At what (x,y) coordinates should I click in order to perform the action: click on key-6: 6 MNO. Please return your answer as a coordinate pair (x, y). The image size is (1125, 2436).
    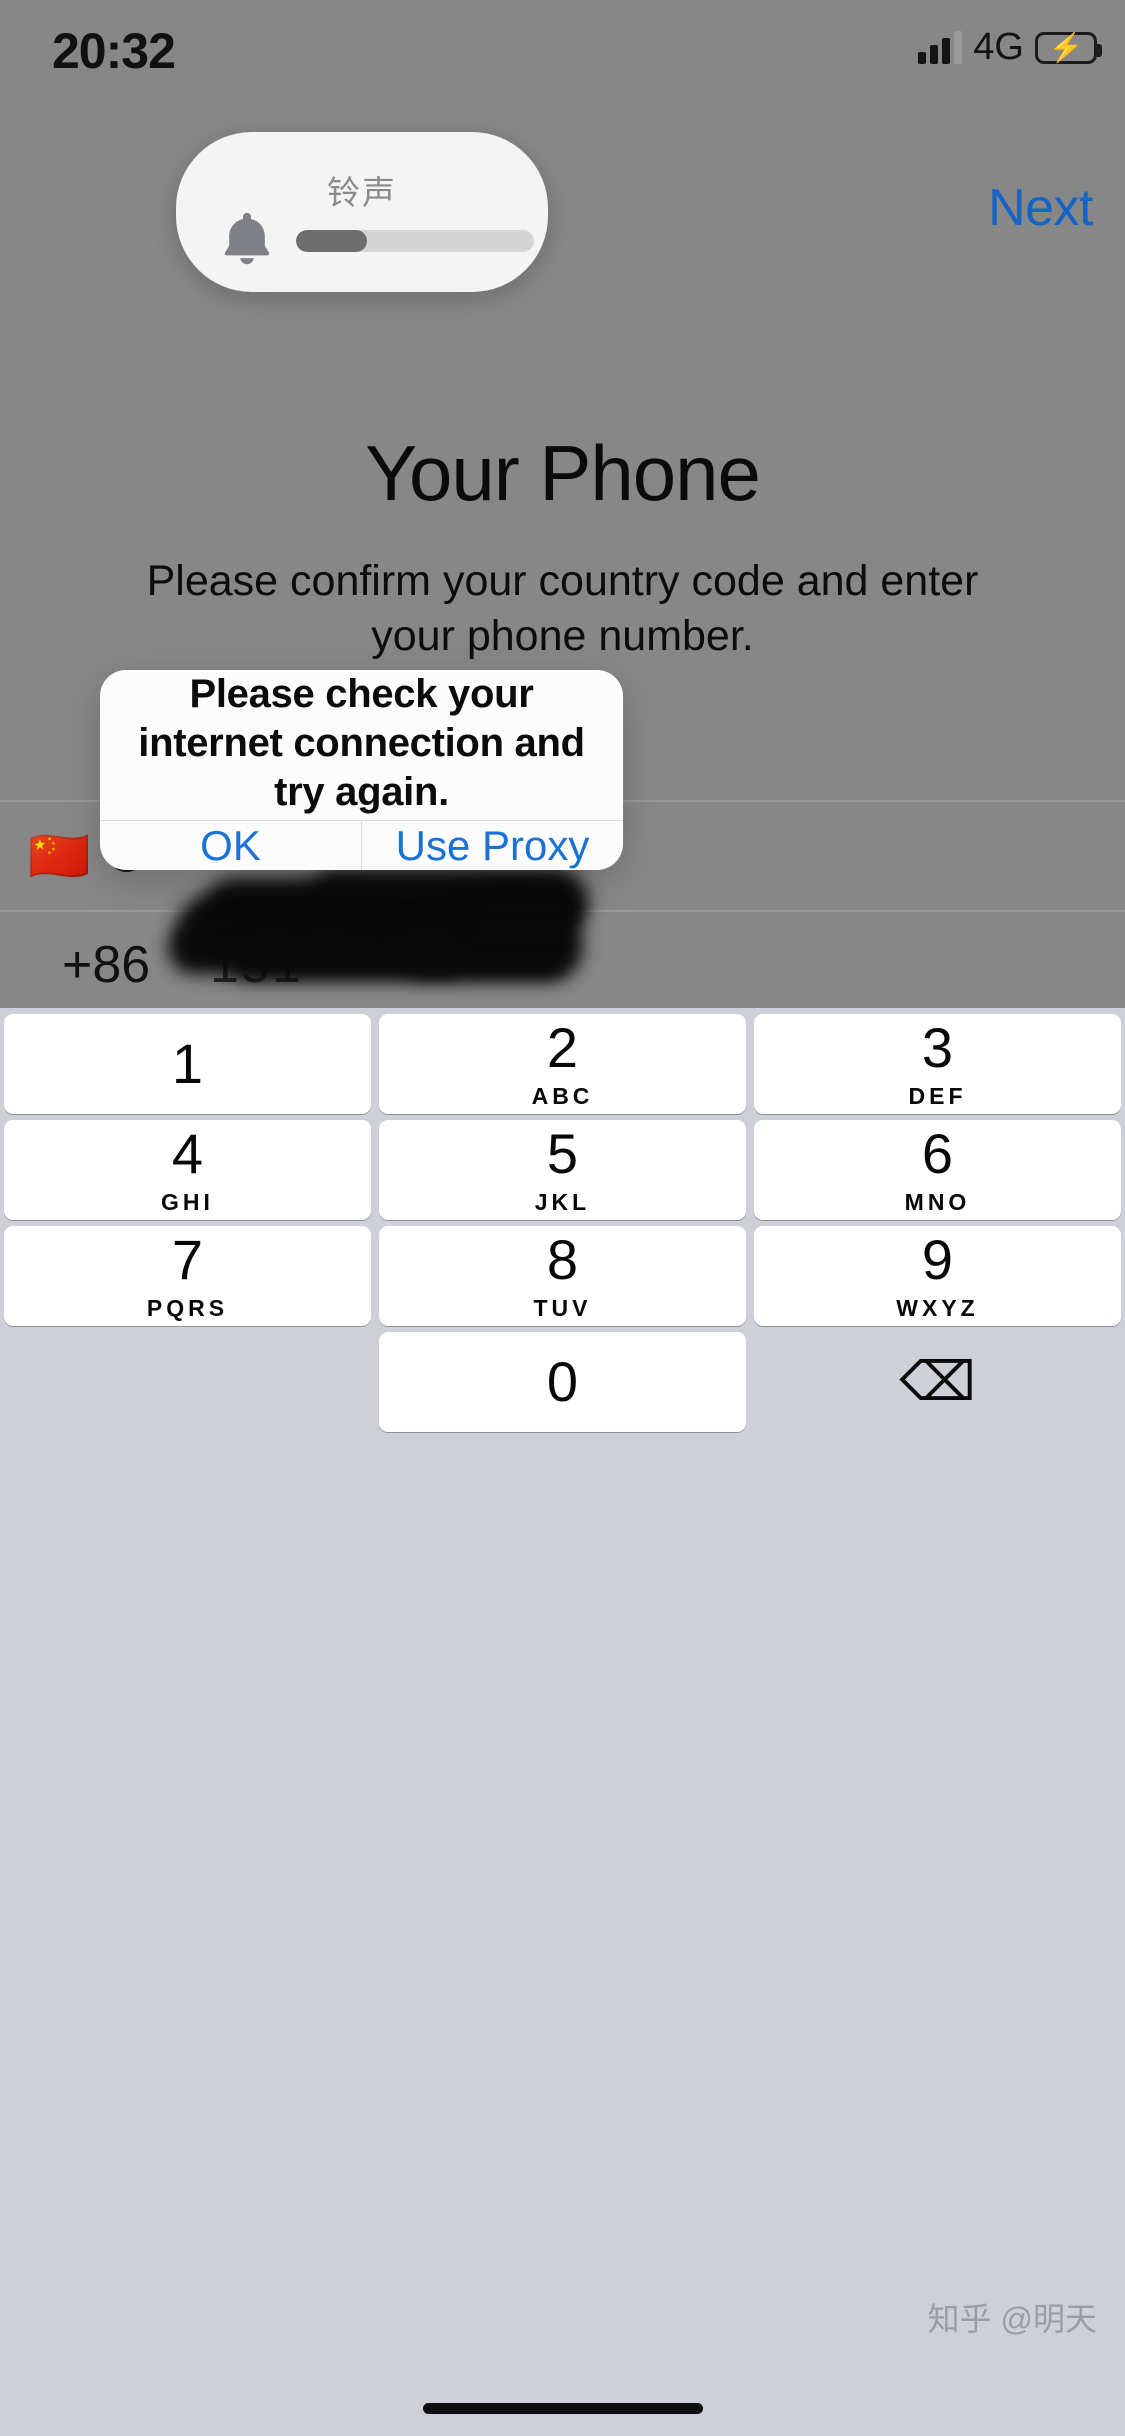
    Looking at the image, I should click on (937, 1170).